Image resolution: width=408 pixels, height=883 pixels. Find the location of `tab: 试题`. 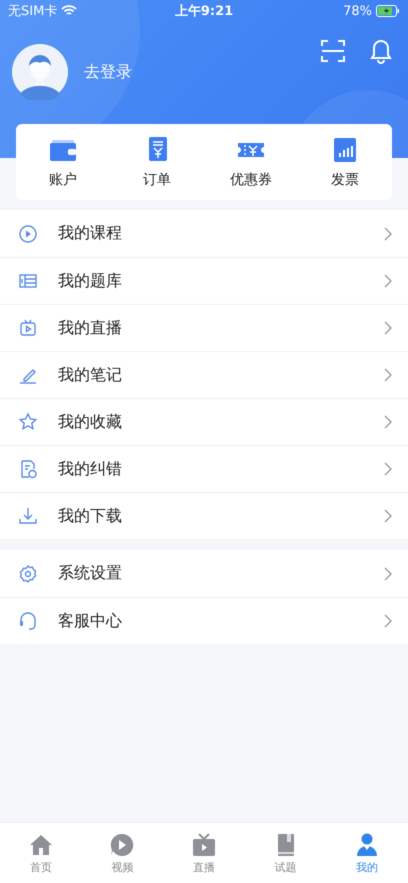

tab: 试题 is located at coordinates (285, 853).